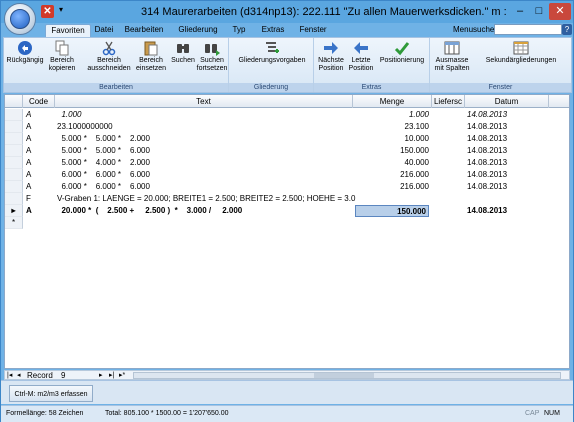 The image size is (574, 422). I want to click on tab-favoriten: Favoriten, so click(68, 30).